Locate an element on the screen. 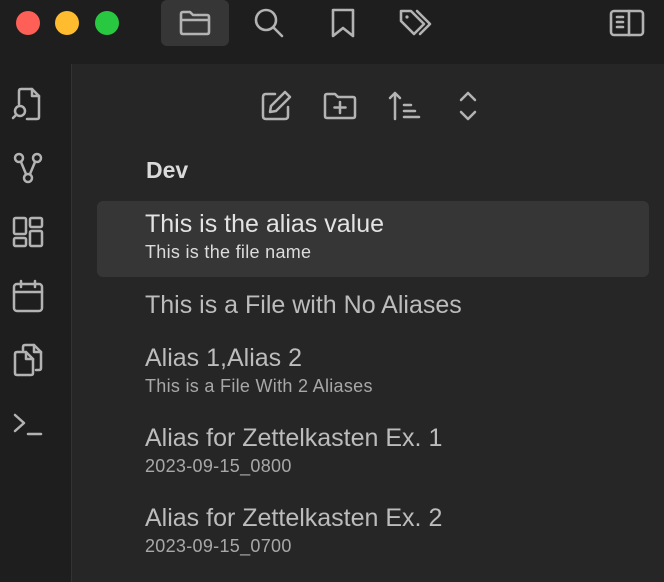  ribbon-quick-switcher is located at coordinates (28, 104).